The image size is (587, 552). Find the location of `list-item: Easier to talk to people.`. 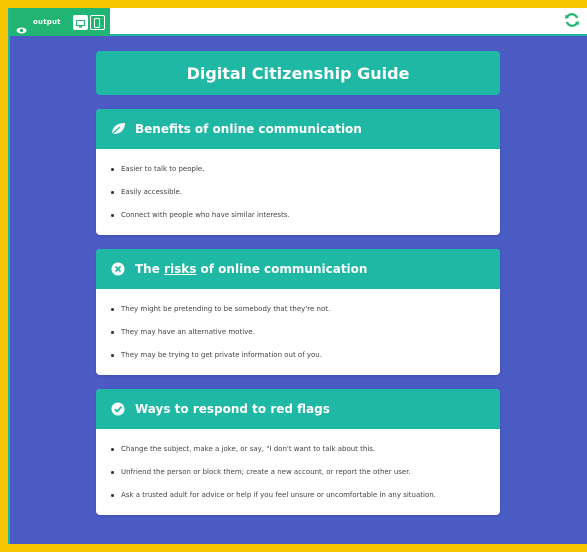

list-item: Easier to talk to people. is located at coordinates (298, 169).